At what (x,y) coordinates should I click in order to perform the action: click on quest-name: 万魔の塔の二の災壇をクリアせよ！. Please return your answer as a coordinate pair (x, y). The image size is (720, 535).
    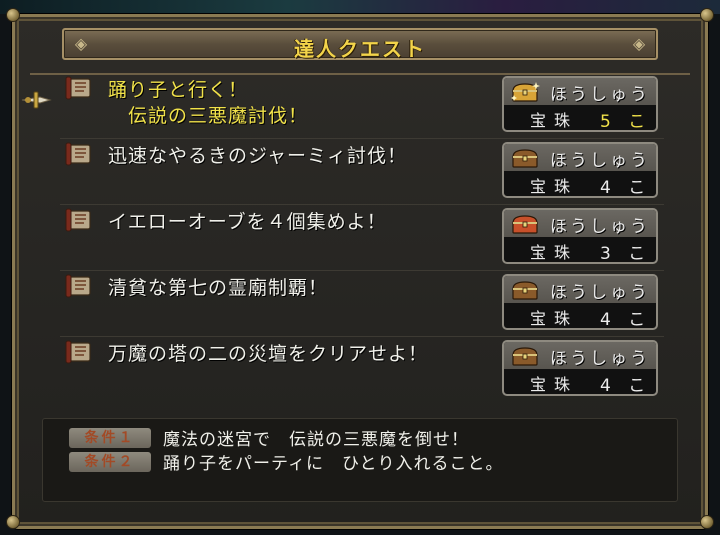
    Looking at the image, I should click on (268, 354).